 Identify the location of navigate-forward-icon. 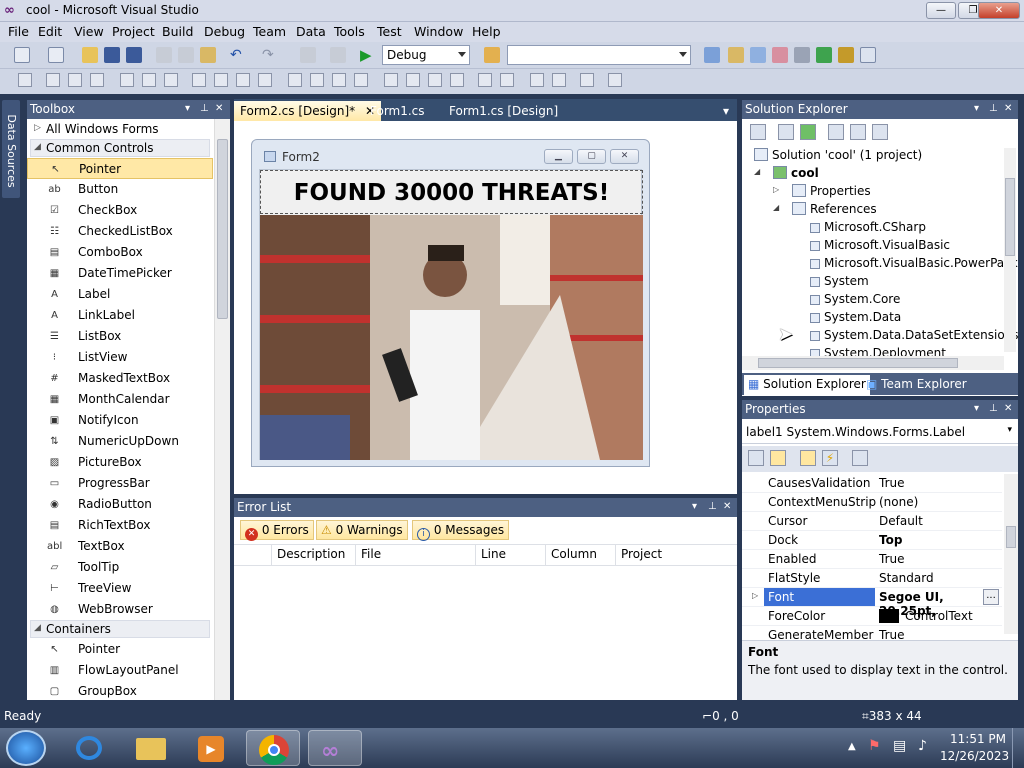
(338, 55).